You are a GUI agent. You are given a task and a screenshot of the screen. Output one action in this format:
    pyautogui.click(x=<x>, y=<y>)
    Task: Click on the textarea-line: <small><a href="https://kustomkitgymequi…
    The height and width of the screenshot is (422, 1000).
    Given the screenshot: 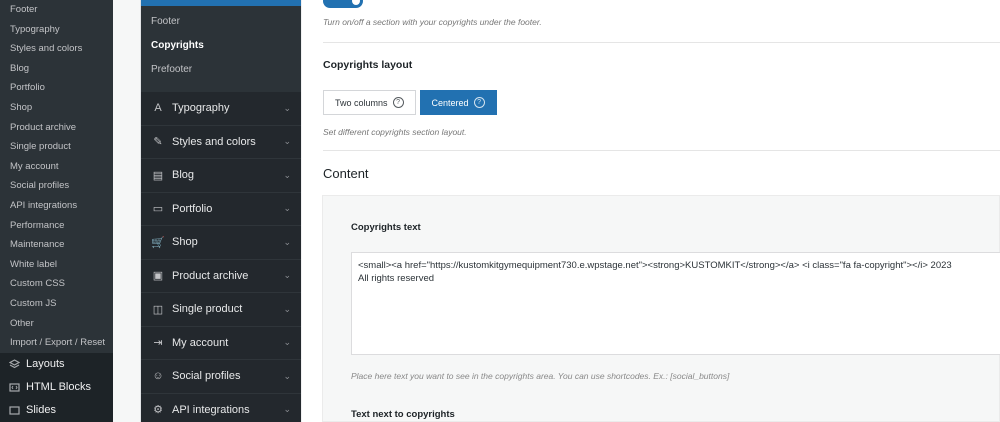 What is the action you would take?
    pyautogui.click(x=655, y=265)
    